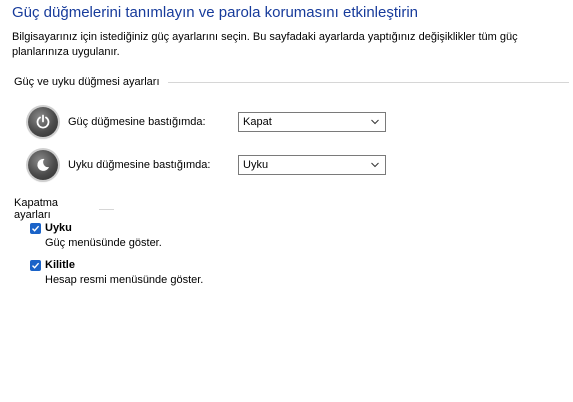 Image resolution: width=573 pixels, height=402 pixels. I want to click on sleep-button-action-select: Uyku, so click(312, 165).